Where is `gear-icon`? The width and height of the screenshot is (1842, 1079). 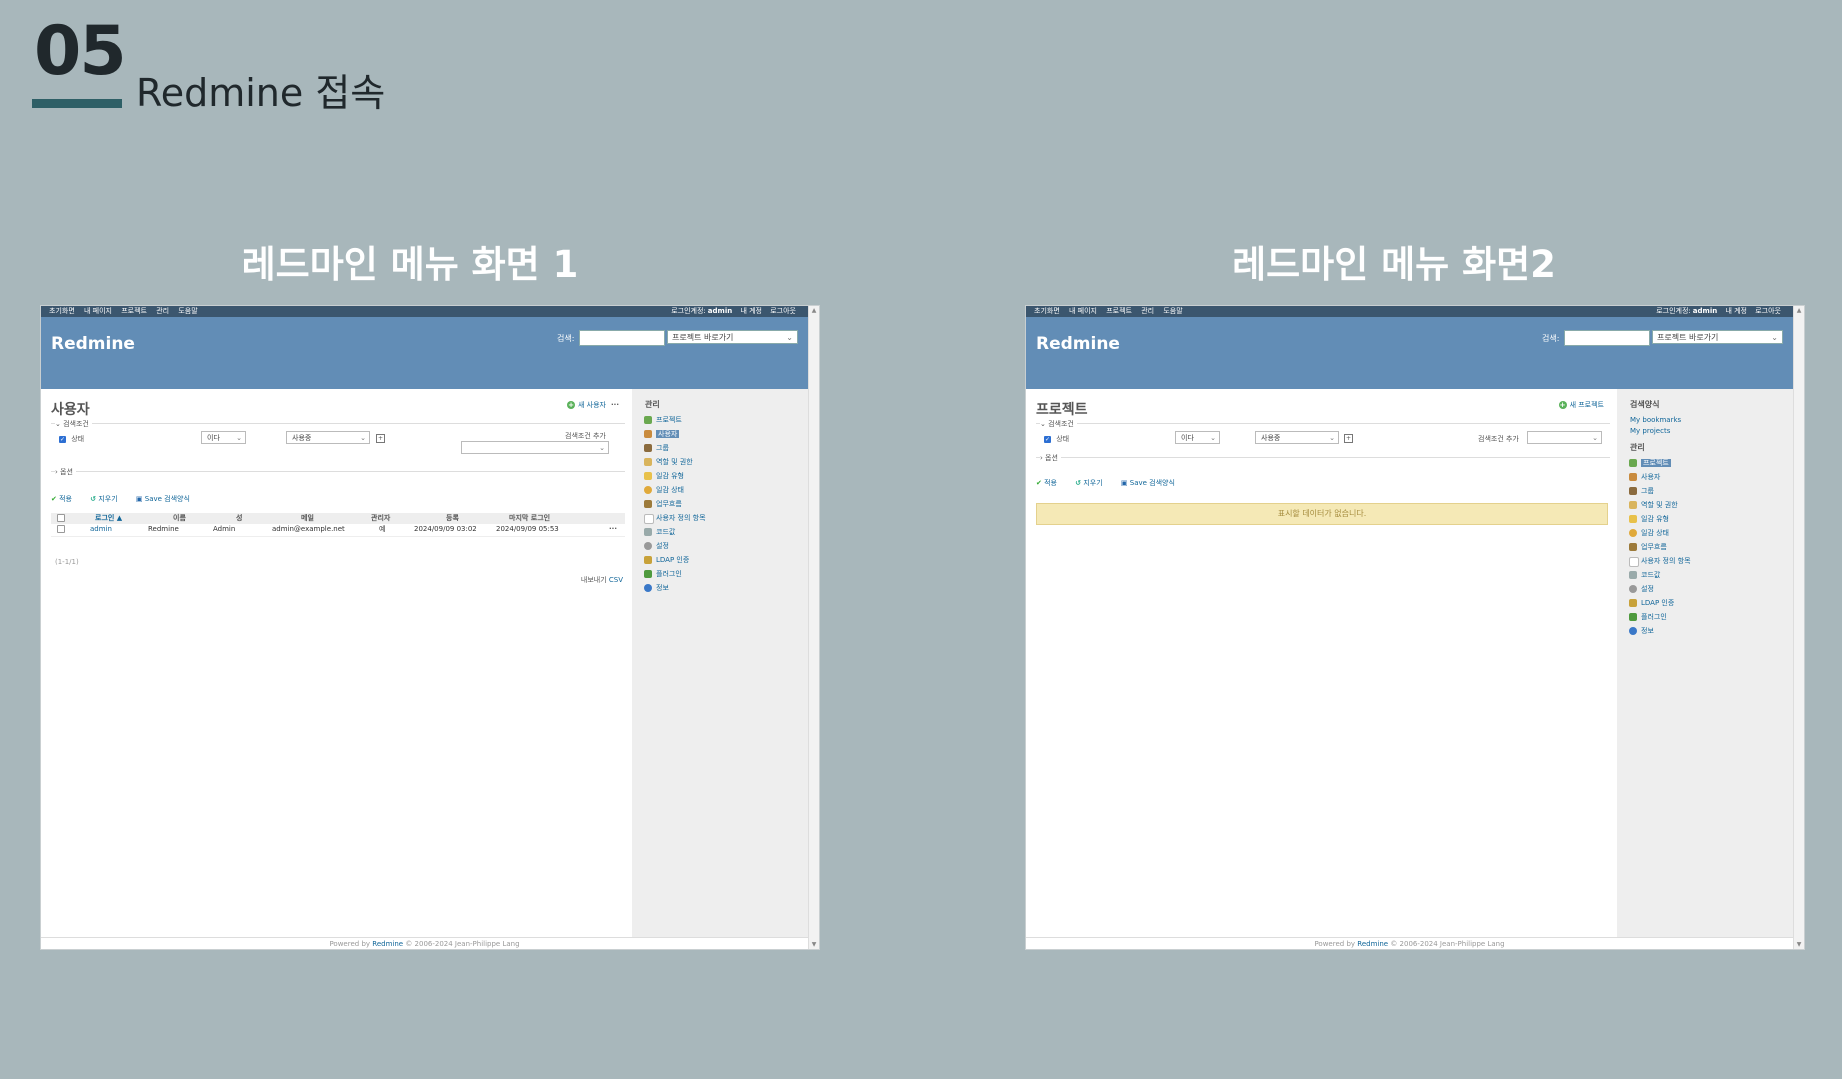 gear-icon is located at coordinates (1633, 589).